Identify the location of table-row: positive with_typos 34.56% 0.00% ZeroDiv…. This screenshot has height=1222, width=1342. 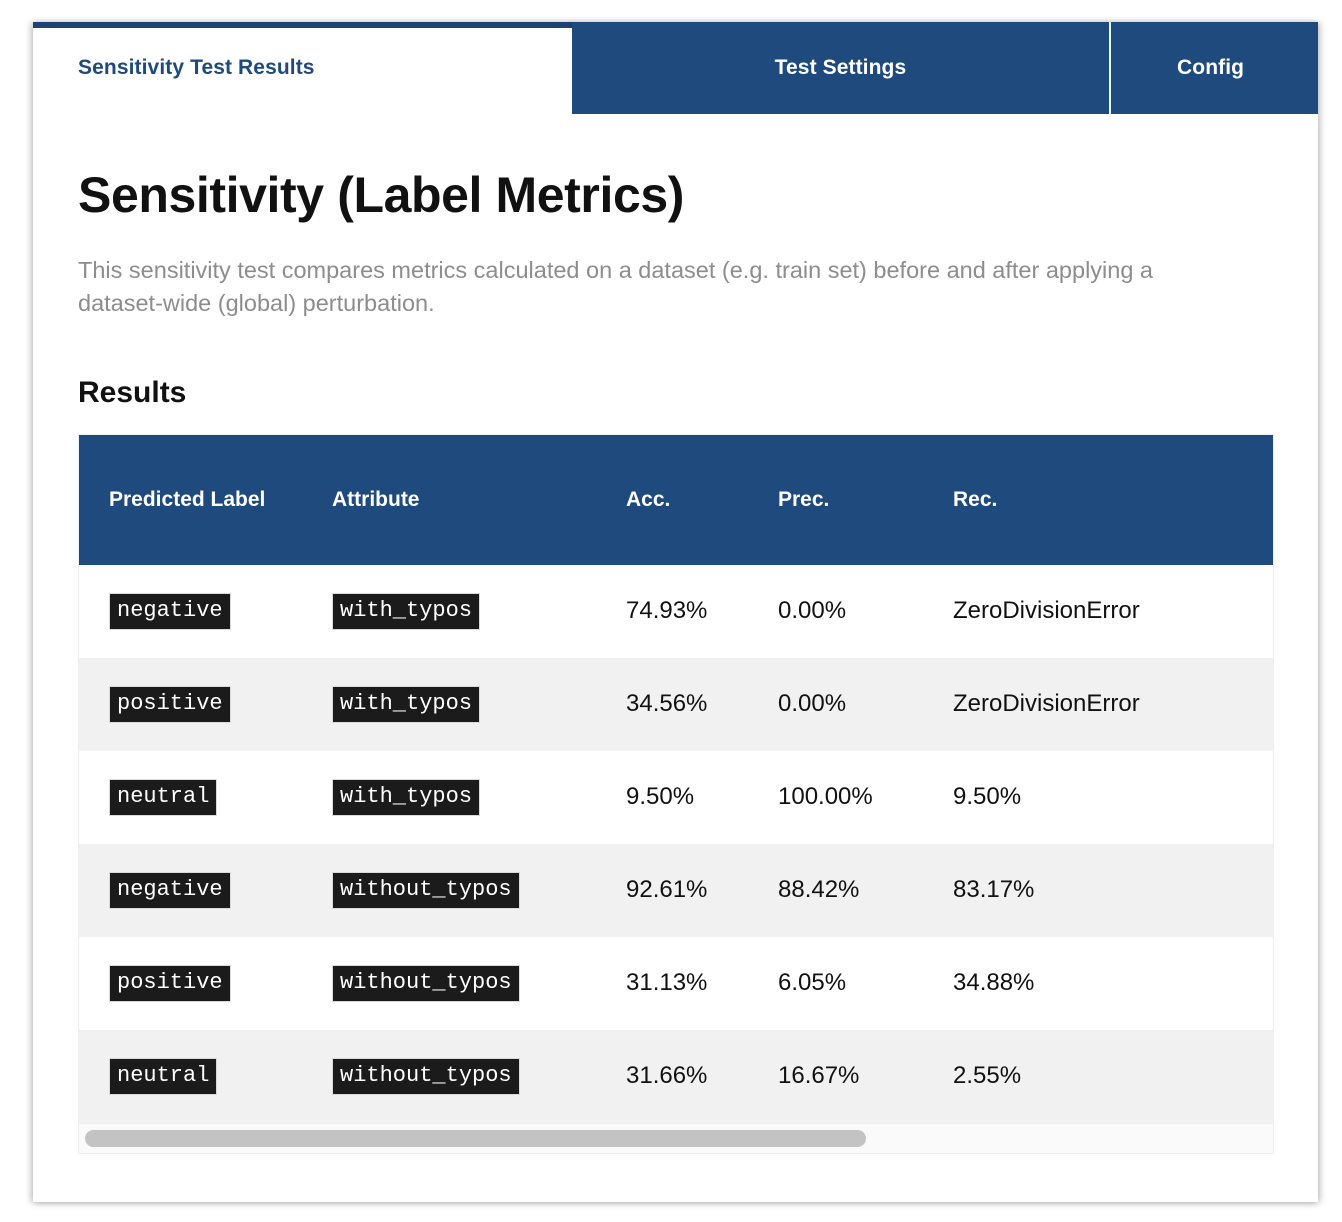
(676, 704).